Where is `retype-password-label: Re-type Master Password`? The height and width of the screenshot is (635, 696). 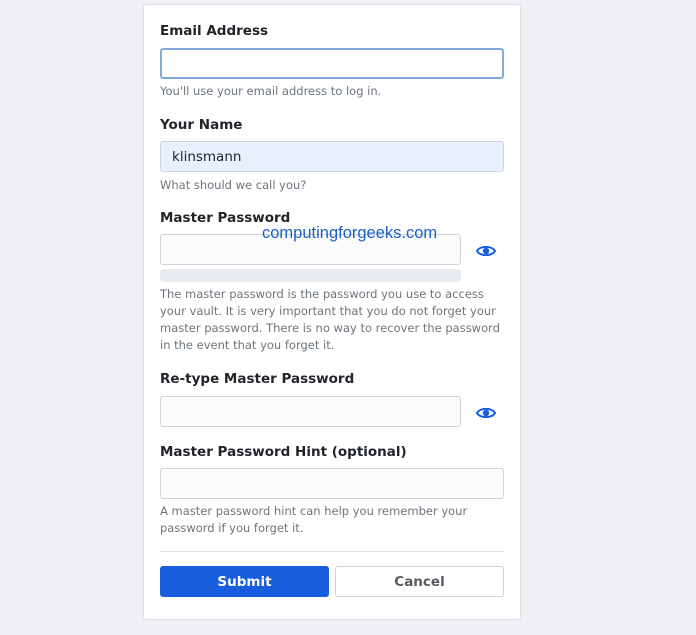 retype-password-label: Re-type Master Password is located at coordinates (257, 379).